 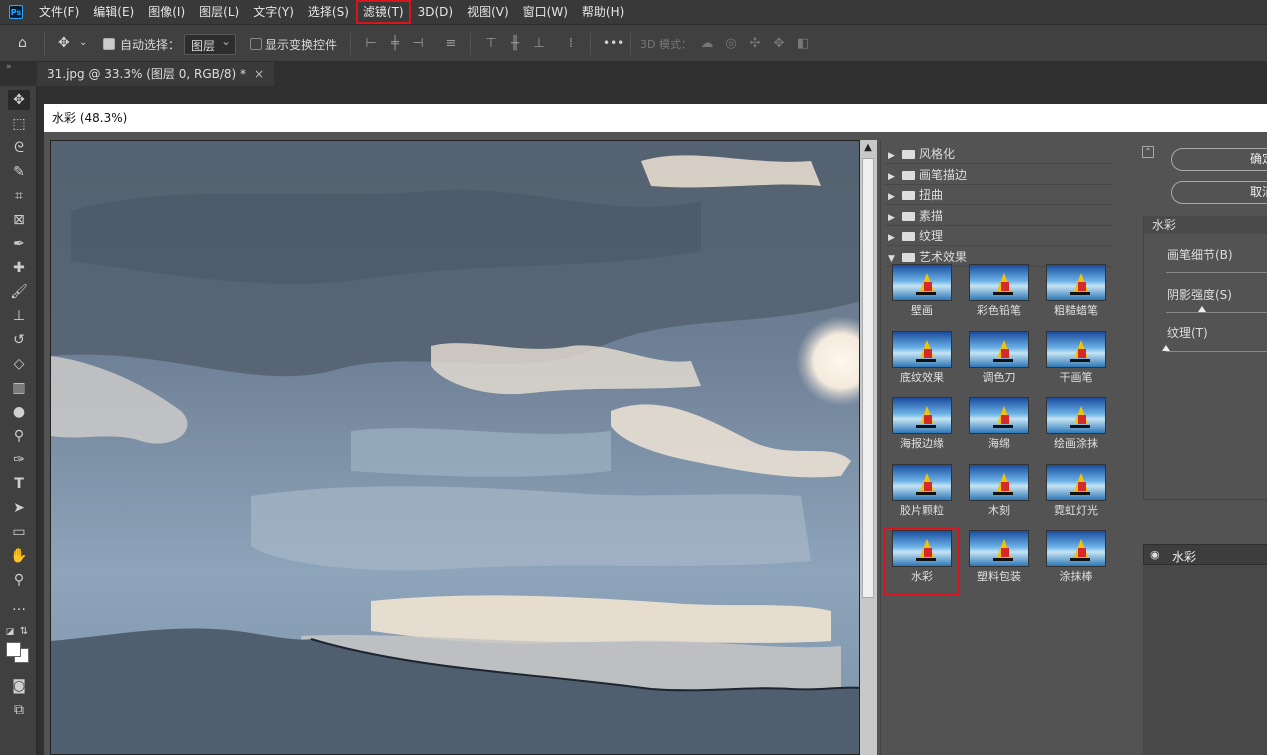 I want to click on show-transform-checkbox, so click(x=256, y=44).